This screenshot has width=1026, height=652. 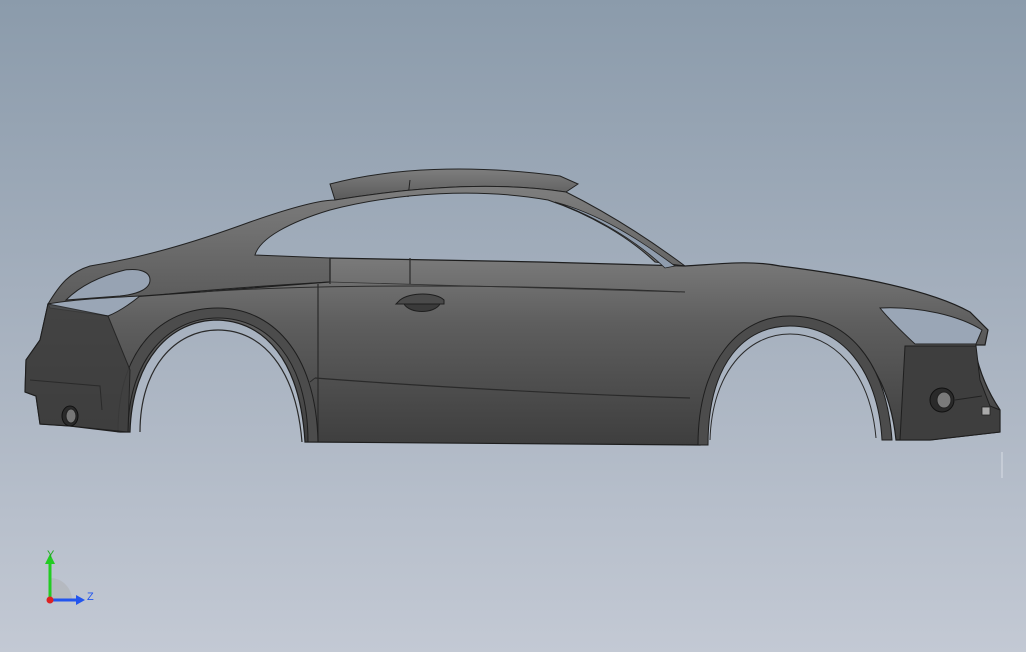 I want to click on z-axis-label: Z, so click(x=90, y=597).